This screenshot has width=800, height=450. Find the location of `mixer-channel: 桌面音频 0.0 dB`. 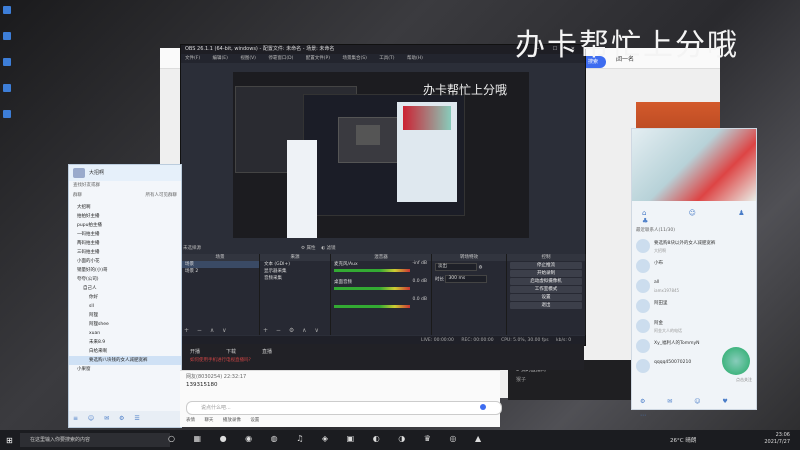

mixer-channel: 桌面音频 0.0 dB is located at coordinates (381, 288).